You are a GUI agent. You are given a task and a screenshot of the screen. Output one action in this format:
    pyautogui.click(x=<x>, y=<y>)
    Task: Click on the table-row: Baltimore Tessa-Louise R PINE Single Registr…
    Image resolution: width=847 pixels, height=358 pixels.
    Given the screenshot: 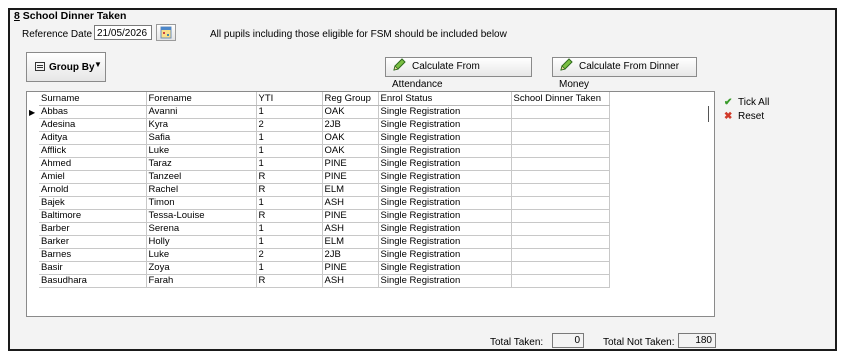 What is the action you would take?
    pyautogui.click(x=324, y=216)
    